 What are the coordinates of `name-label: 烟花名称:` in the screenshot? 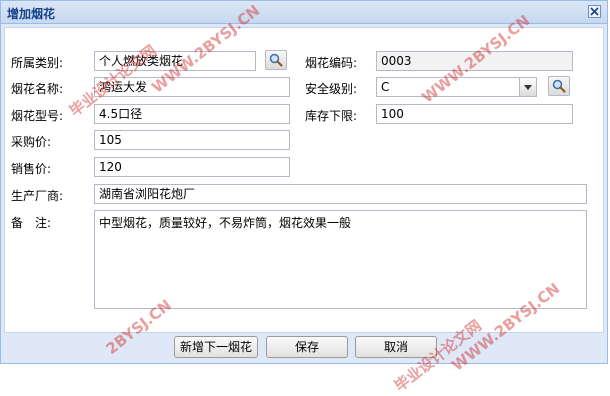 It's located at (37, 89).